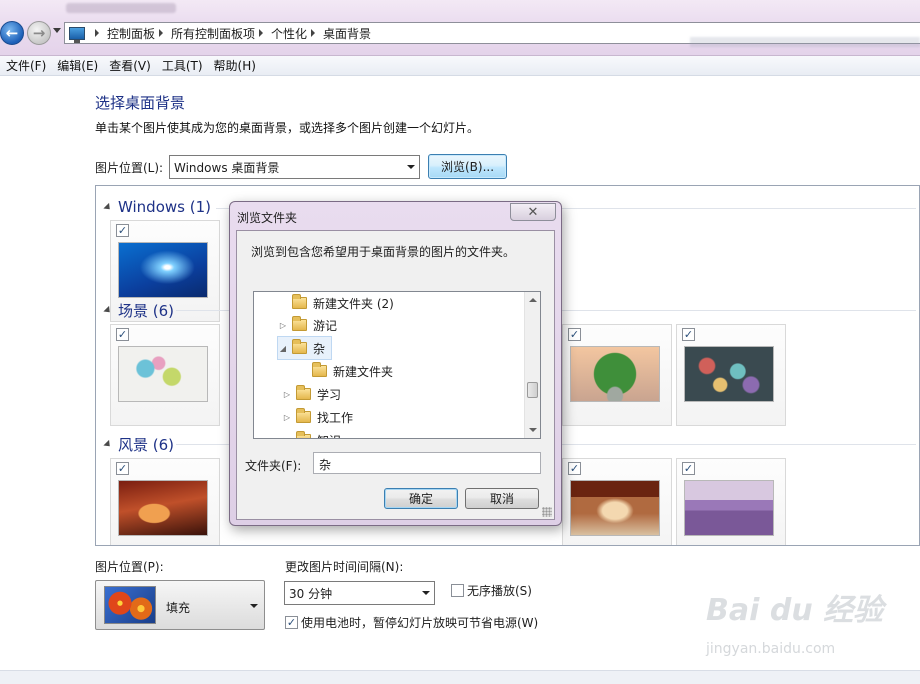 Image resolution: width=920 pixels, height=684 pixels. I want to click on picture-position-dropdown: 填充, so click(180, 605).